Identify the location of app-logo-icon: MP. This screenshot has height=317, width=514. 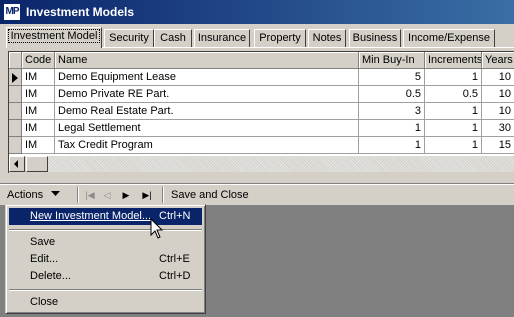
(12, 12).